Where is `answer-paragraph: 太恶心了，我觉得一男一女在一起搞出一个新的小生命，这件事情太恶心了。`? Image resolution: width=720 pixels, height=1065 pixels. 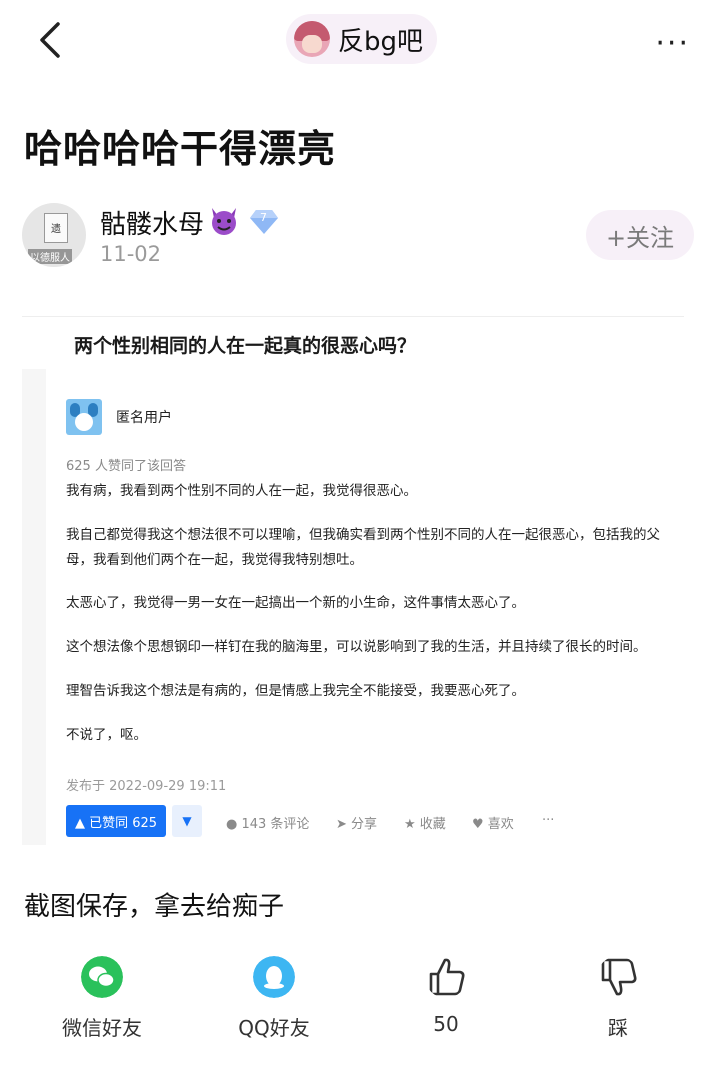 answer-paragraph: 太恶心了，我觉得一男一女在一起搞出一个新的小生命，这件事情太恶心了。 is located at coordinates (295, 603).